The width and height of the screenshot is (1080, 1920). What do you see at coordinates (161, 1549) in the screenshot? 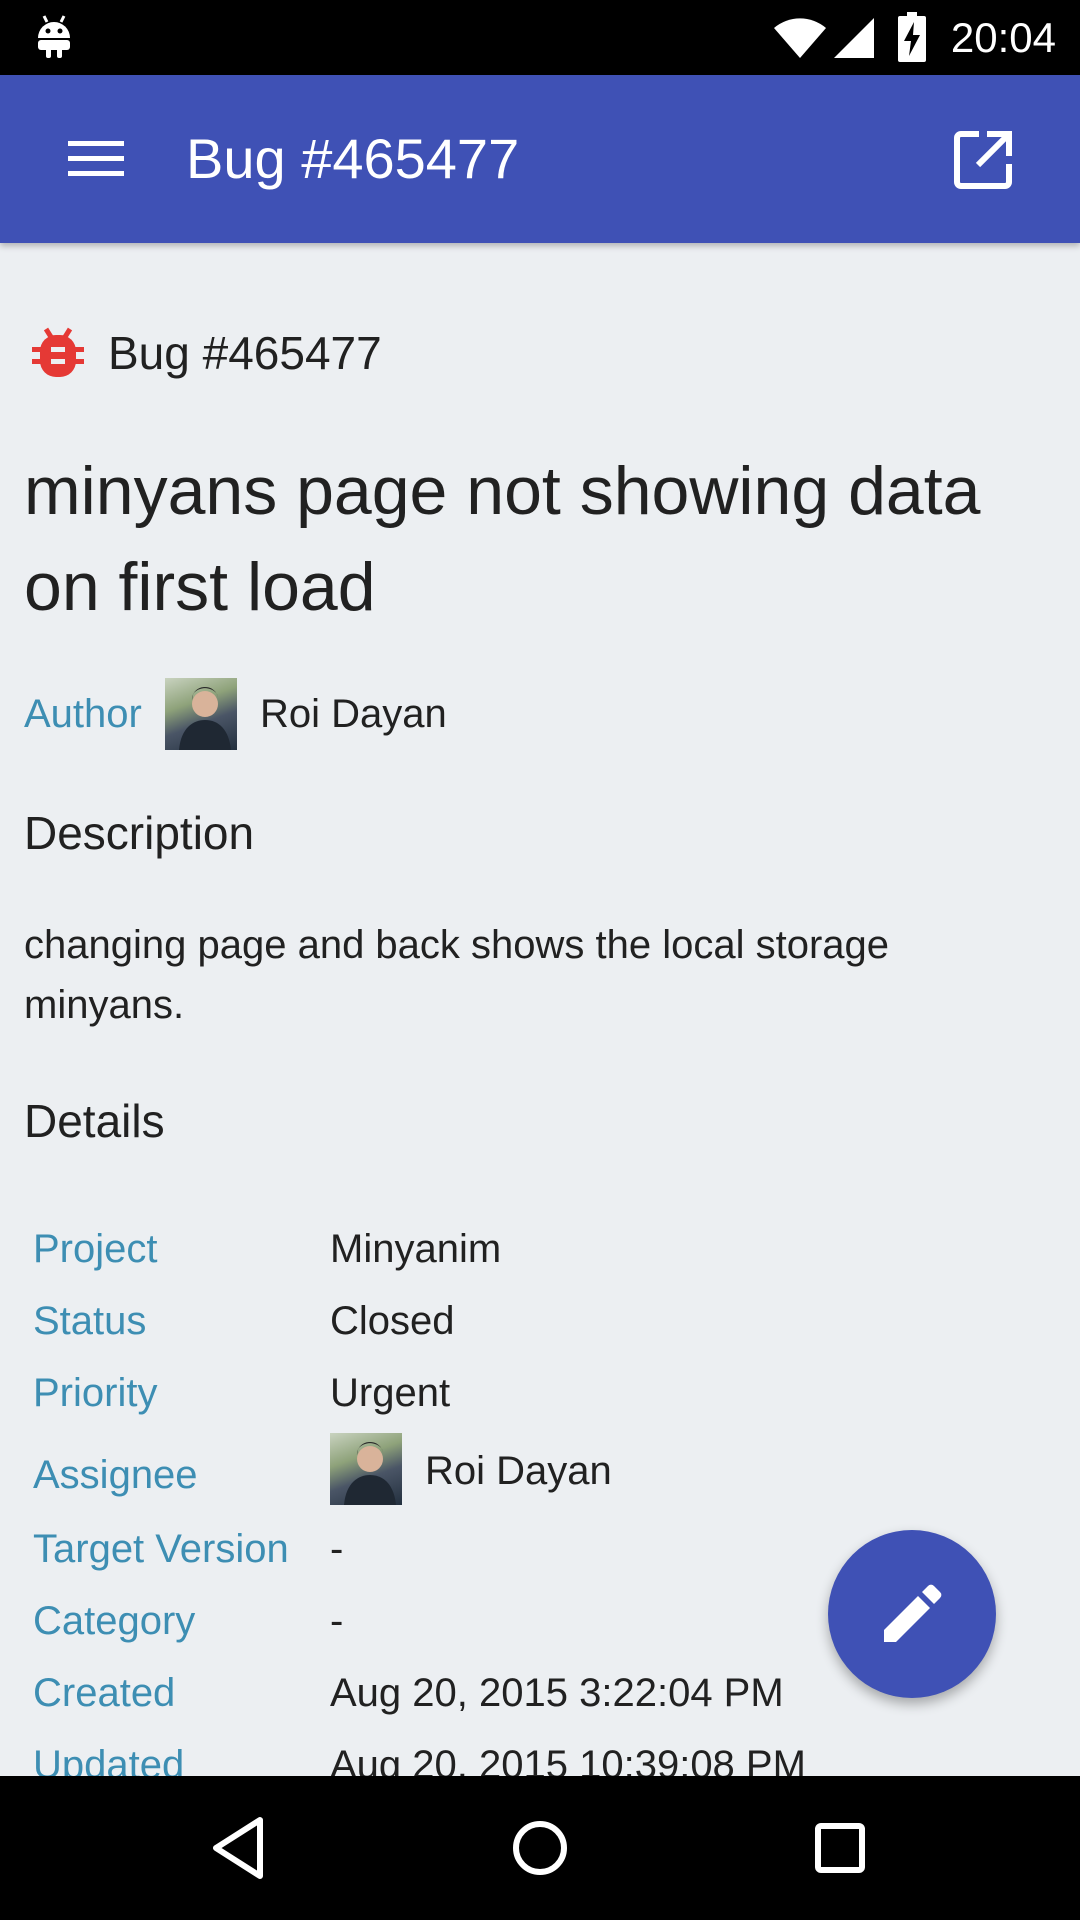
I see `detail-label: Target Version` at bounding box center [161, 1549].